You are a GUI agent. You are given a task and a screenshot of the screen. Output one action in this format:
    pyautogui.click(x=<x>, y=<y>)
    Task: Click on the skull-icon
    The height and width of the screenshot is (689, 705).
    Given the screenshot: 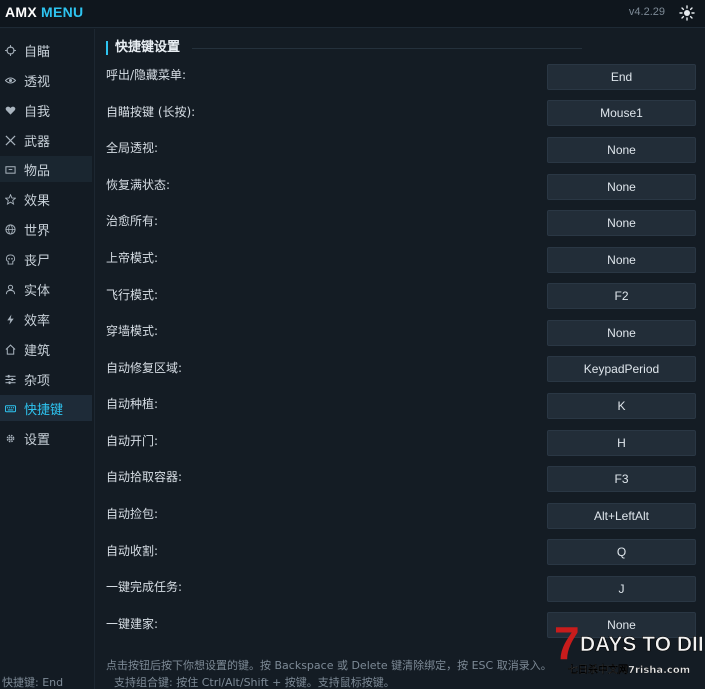 What is the action you would take?
    pyautogui.click(x=10, y=259)
    